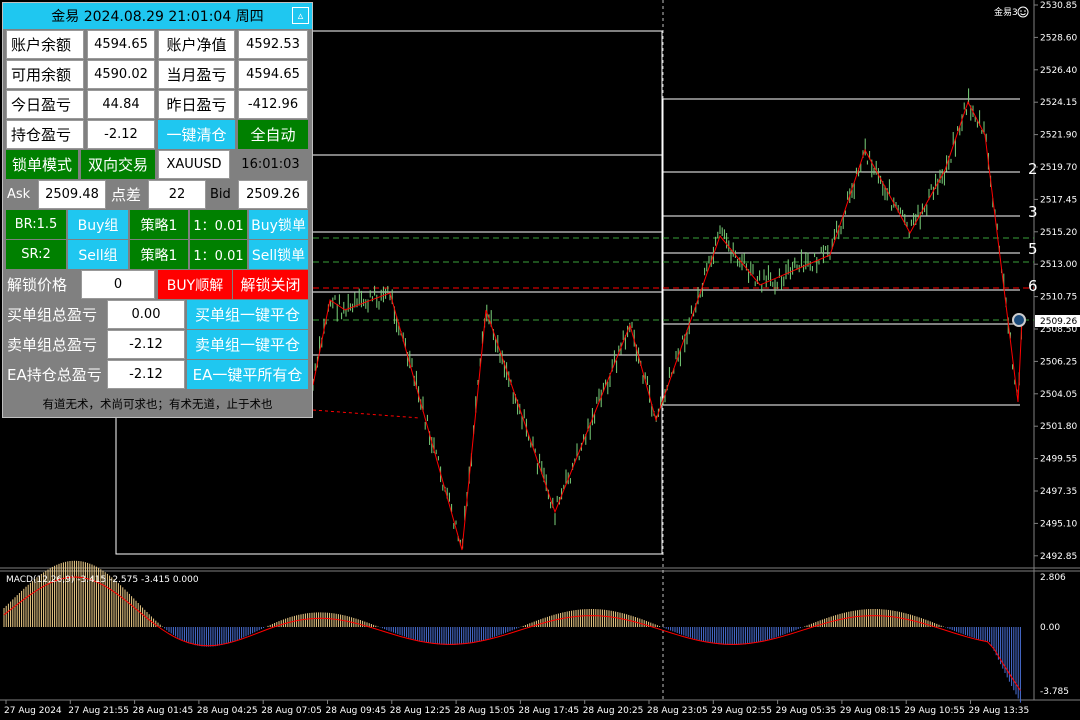 The image size is (1080, 720). What do you see at coordinates (484, 711) in the screenshot?
I see `time-tick-label: 28 Aug 15:05` at bounding box center [484, 711].